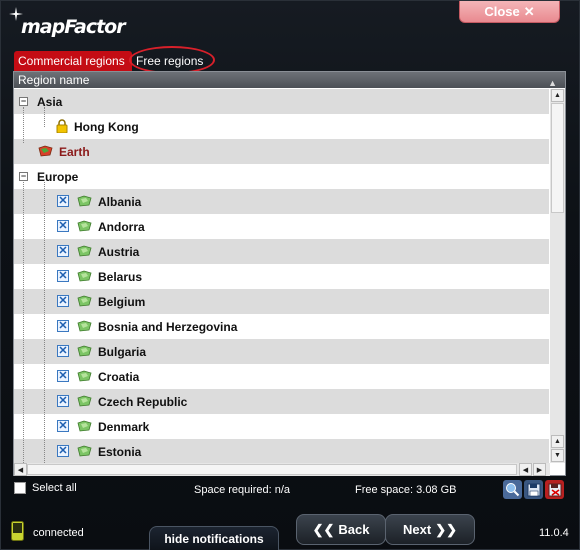  I want to click on close-button: Close ✕, so click(509, 12).